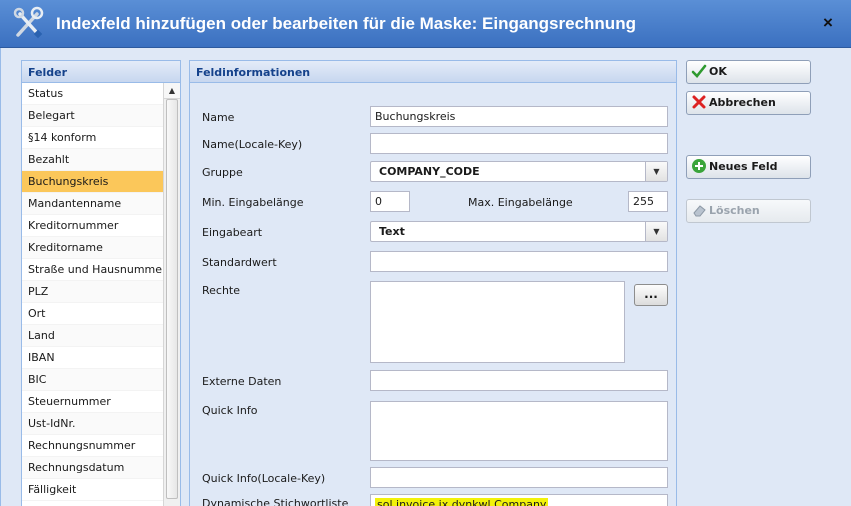 This screenshot has height=506, width=851. Describe the element at coordinates (93, 116) in the screenshot. I see `felder-list-item: Belegart` at that location.